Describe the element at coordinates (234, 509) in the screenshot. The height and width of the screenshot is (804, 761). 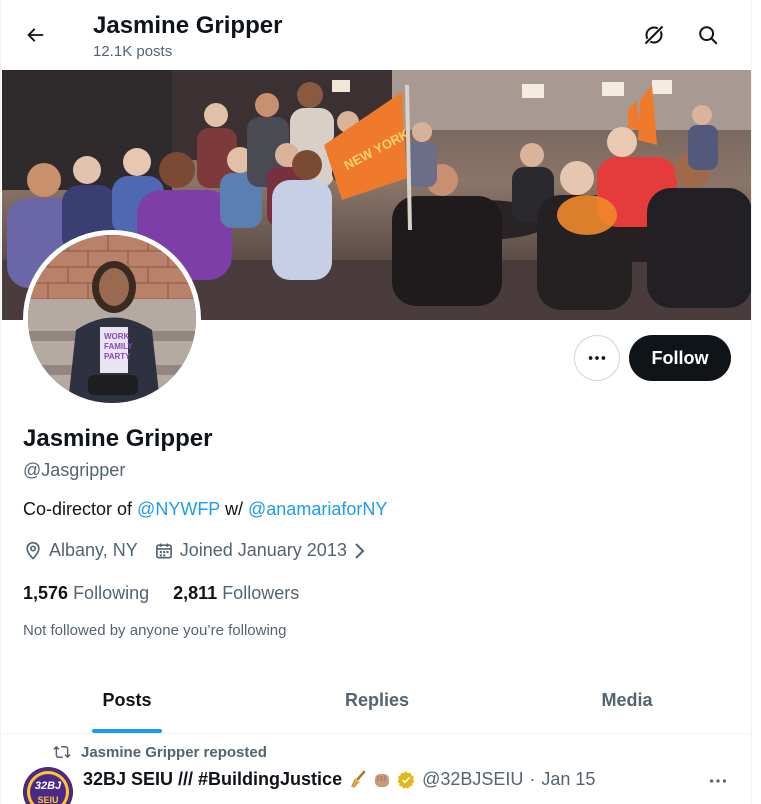
I see `bio-text: w/` at that location.